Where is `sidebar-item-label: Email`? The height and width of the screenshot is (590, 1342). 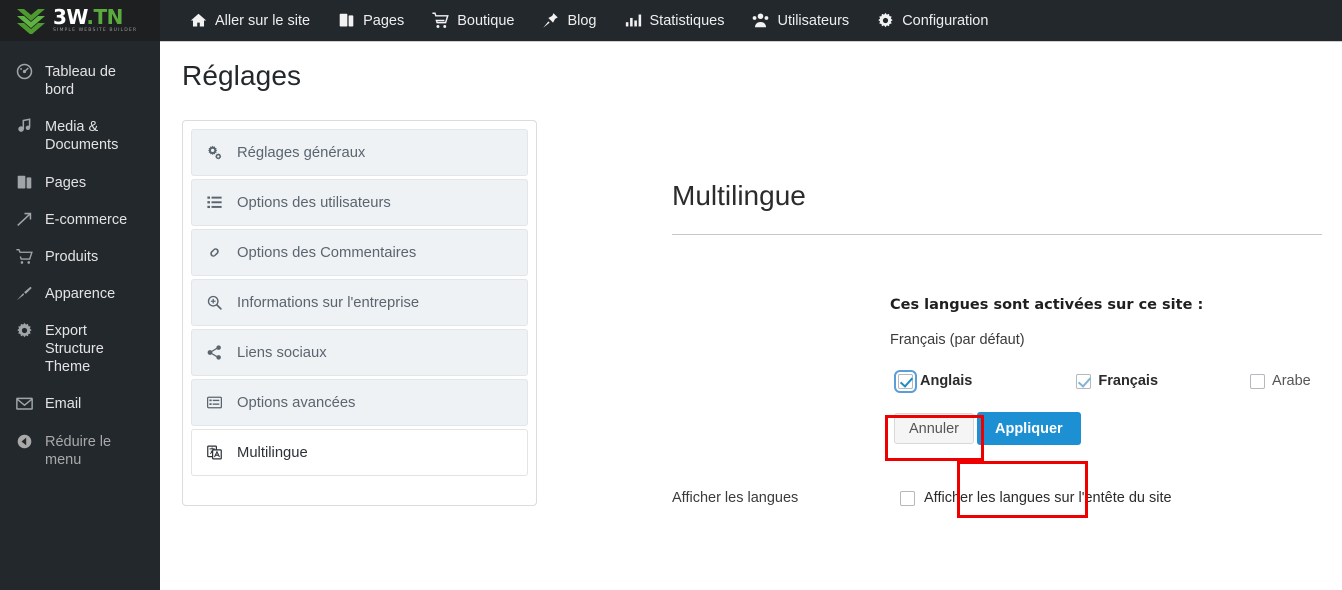
sidebar-item-label: Email is located at coordinates (63, 404).